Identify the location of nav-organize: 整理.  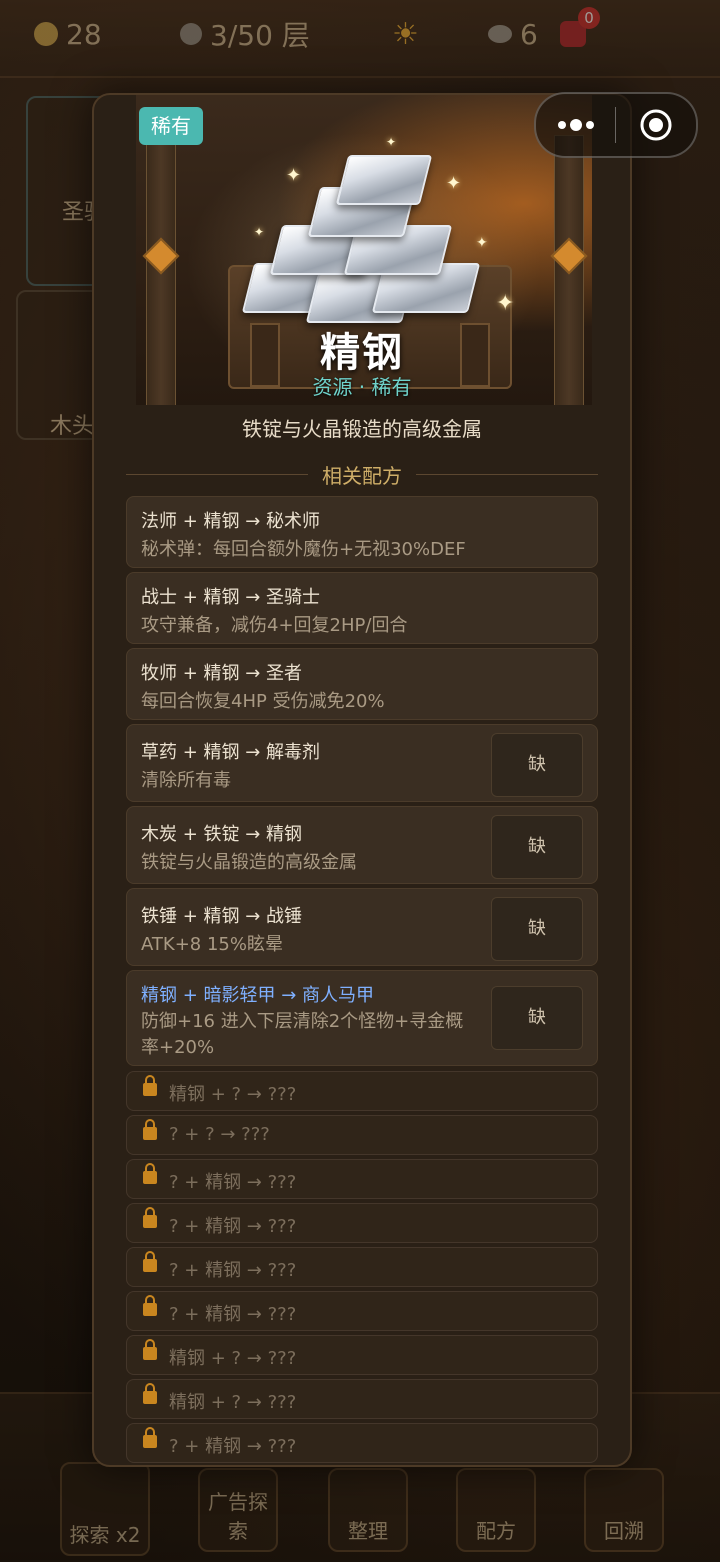
(368, 1510).